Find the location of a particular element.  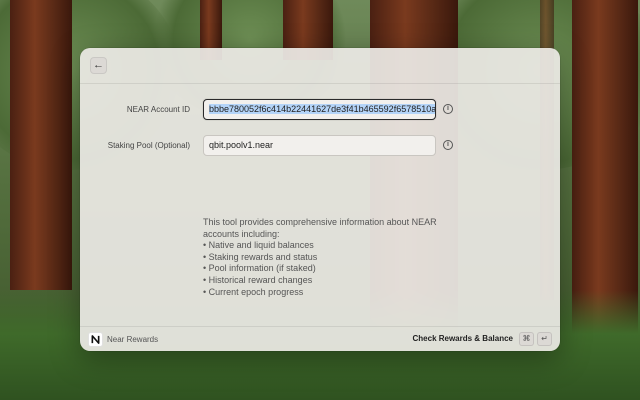

action-bar: Near Rewards Check Rewards & Balance ⌘ ↵ is located at coordinates (320, 338).